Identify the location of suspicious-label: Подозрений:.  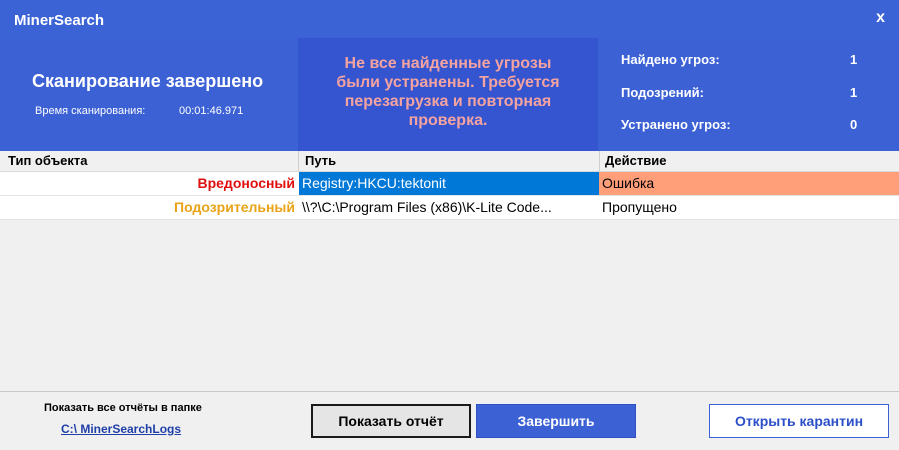
(662, 92).